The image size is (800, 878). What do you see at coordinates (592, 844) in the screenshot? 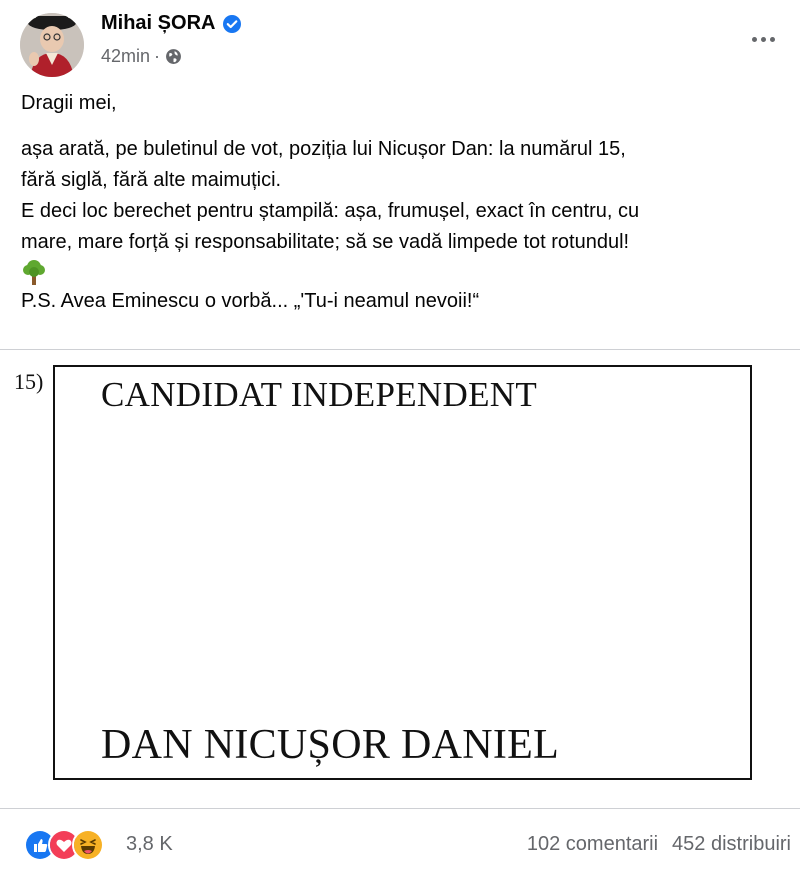
I see `comments-count: 102 comentarii` at bounding box center [592, 844].